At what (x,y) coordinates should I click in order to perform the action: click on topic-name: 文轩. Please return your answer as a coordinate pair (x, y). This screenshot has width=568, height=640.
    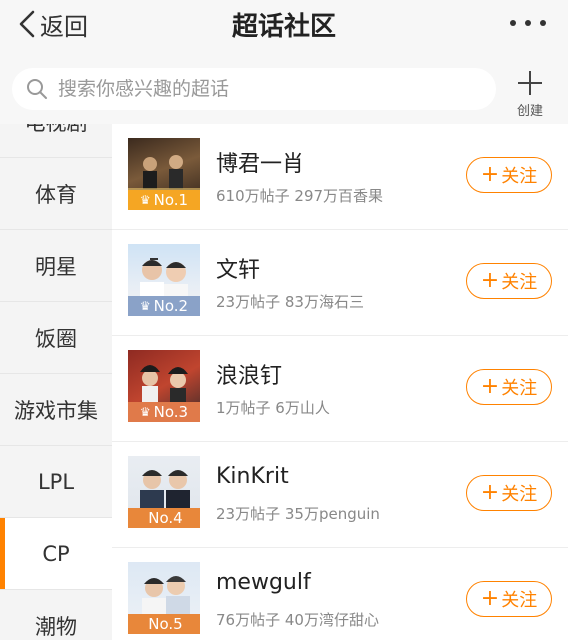
    Looking at the image, I should click on (238, 270).